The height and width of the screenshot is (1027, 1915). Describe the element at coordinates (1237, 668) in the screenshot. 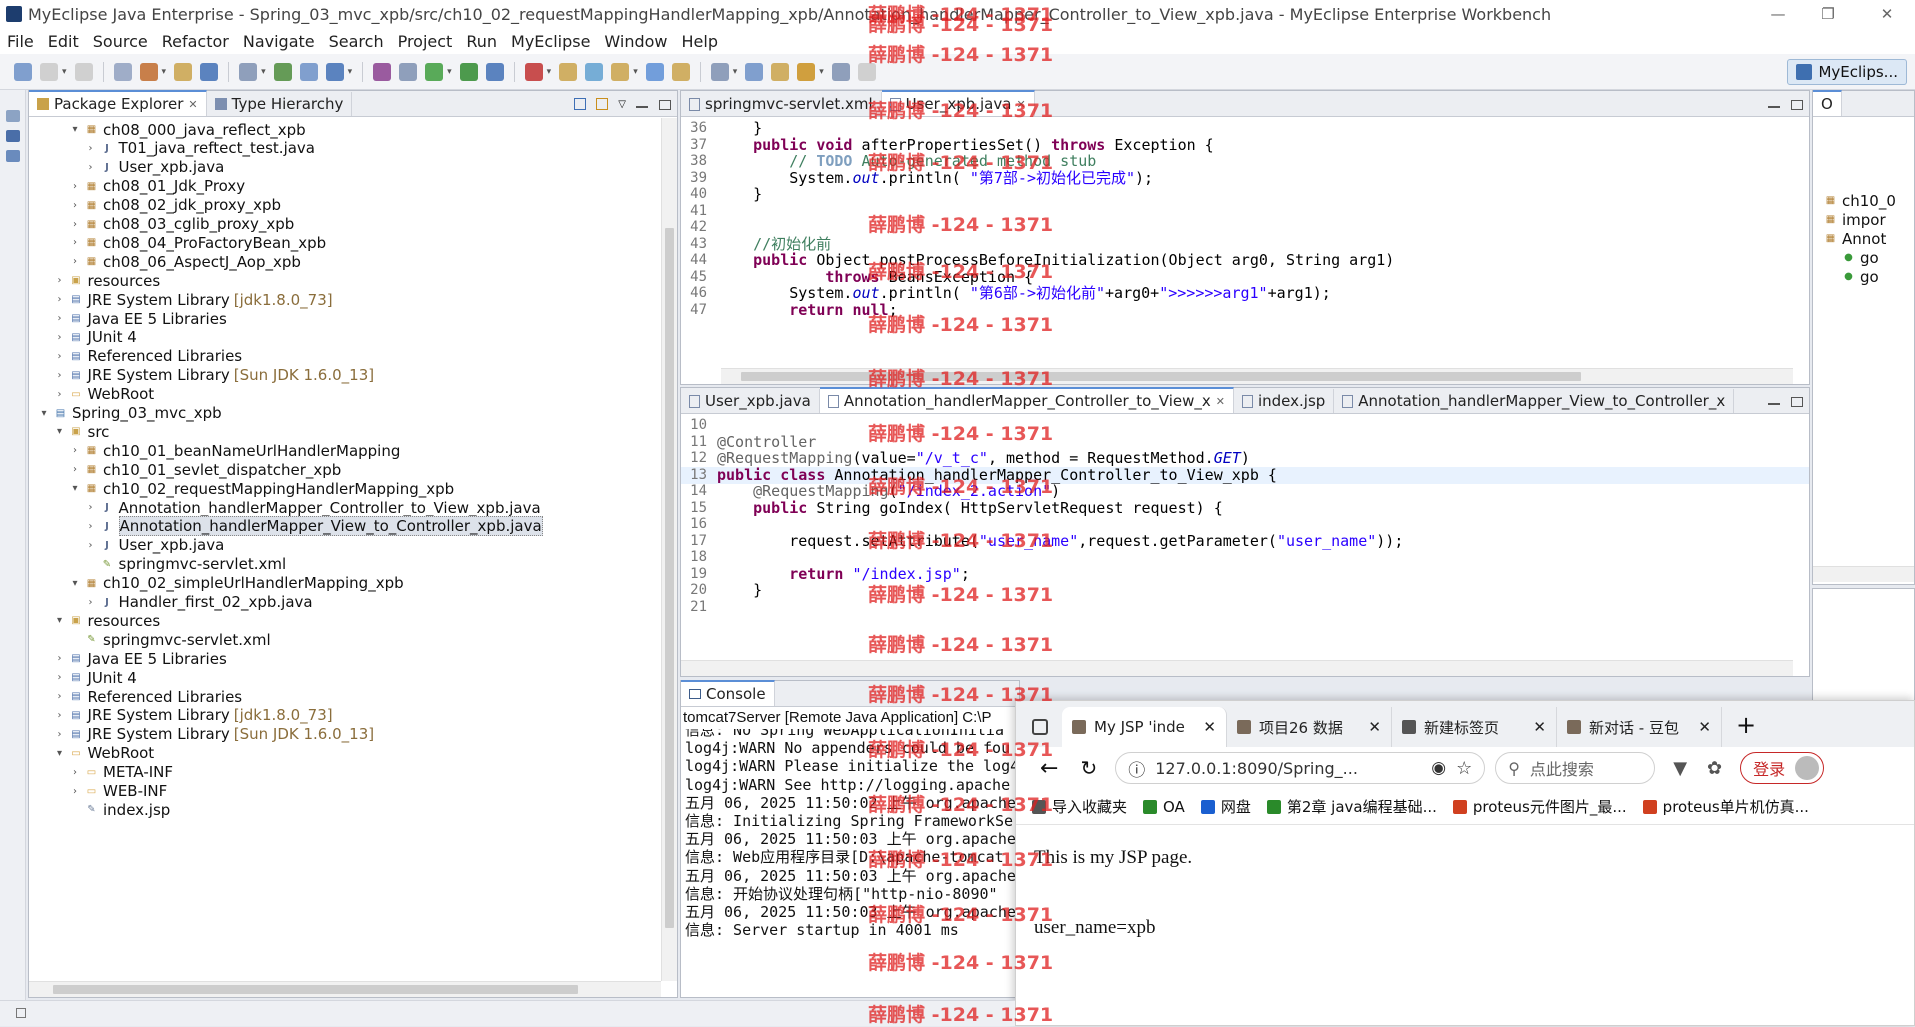

I see `editor-bottom-horizontal-scrollbar` at that location.